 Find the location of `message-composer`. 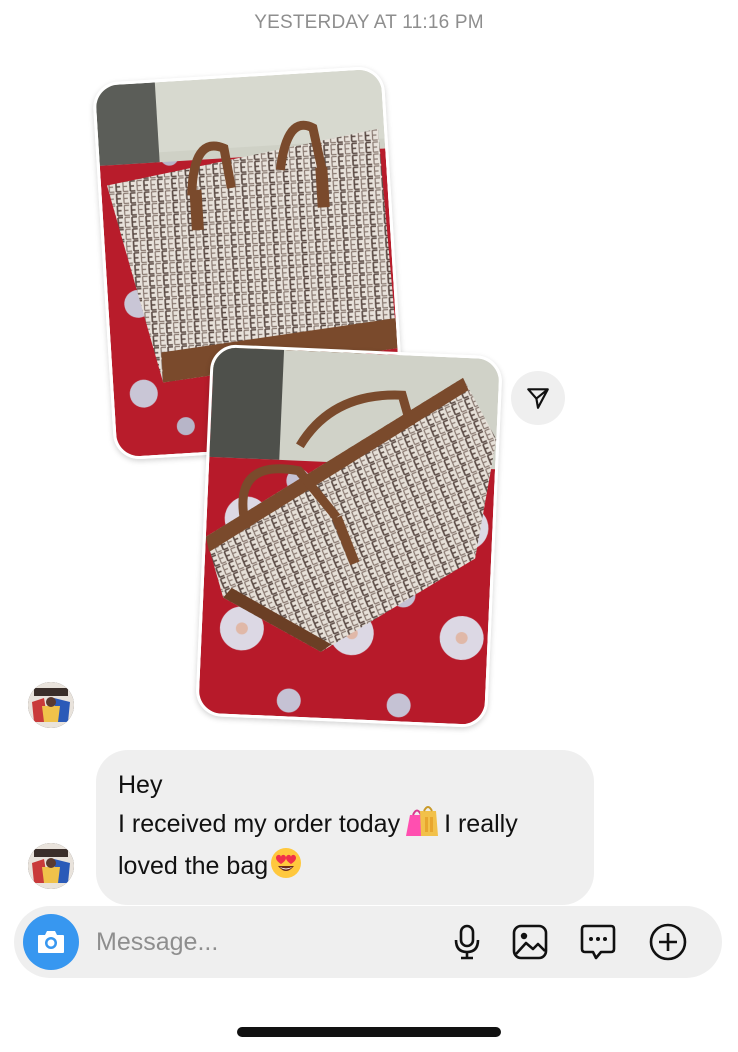

message-composer is located at coordinates (368, 942).